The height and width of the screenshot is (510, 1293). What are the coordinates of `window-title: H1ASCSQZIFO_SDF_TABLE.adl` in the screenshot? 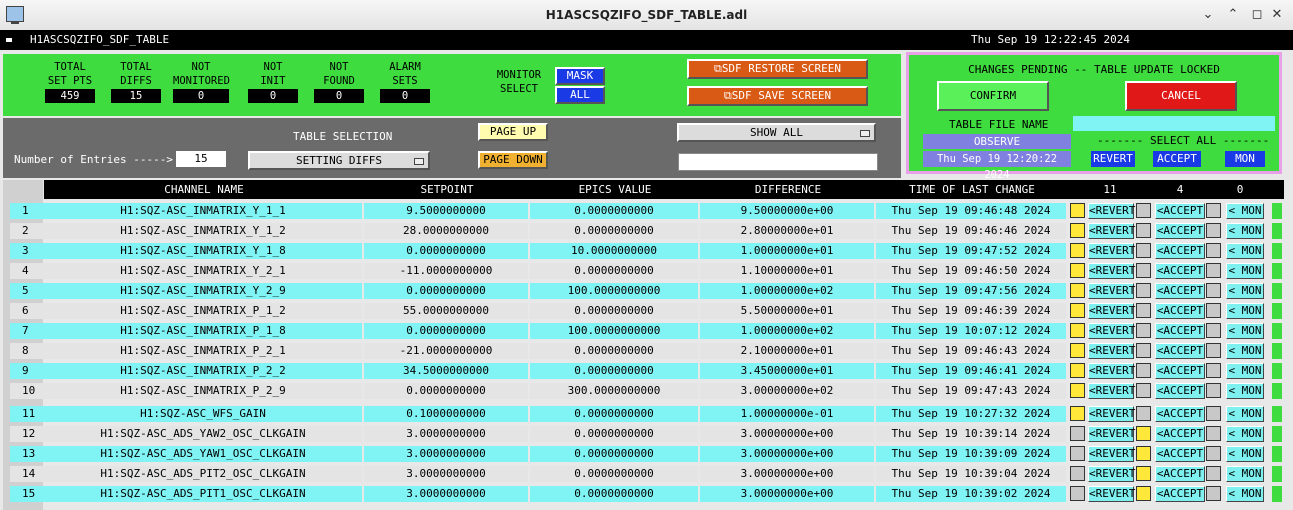 It's located at (646, 15).